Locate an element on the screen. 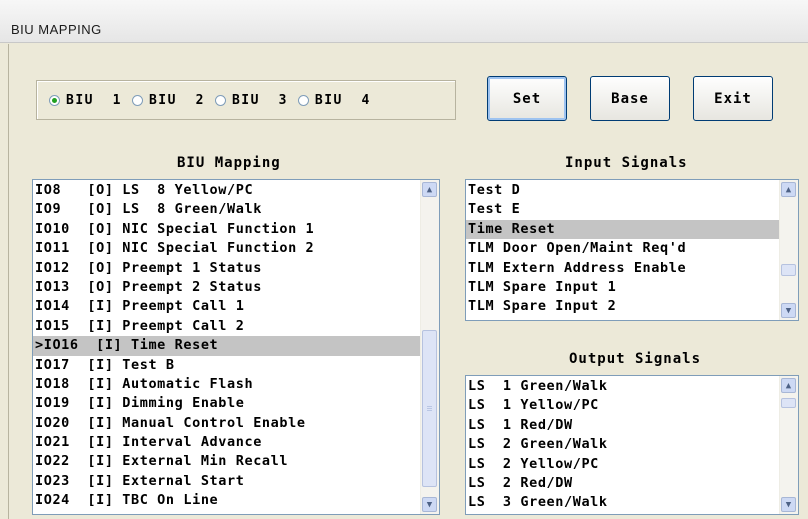  output-signal-item: LS 3 Green/Walk is located at coordinates (623, 502).